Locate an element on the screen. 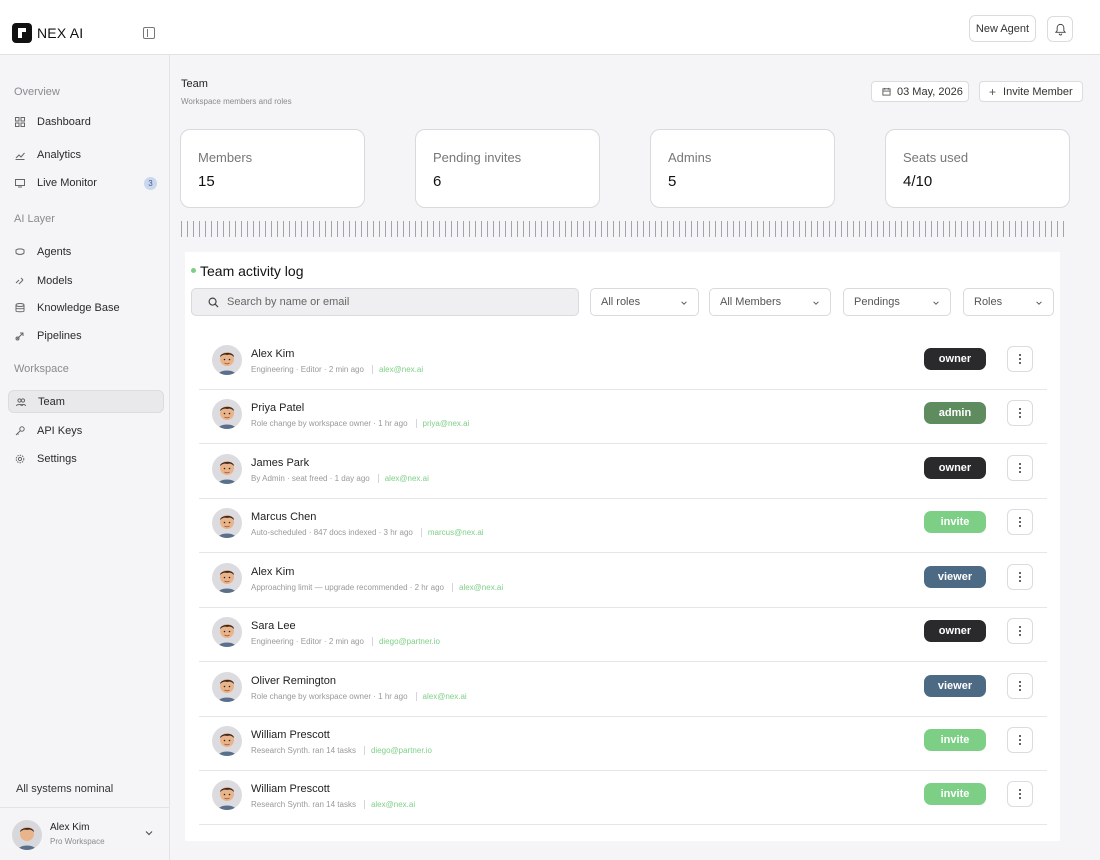 This screenshot has width=1100, height=860. invite-member-button: + Invite Member is located at coordinates (1031, 91).